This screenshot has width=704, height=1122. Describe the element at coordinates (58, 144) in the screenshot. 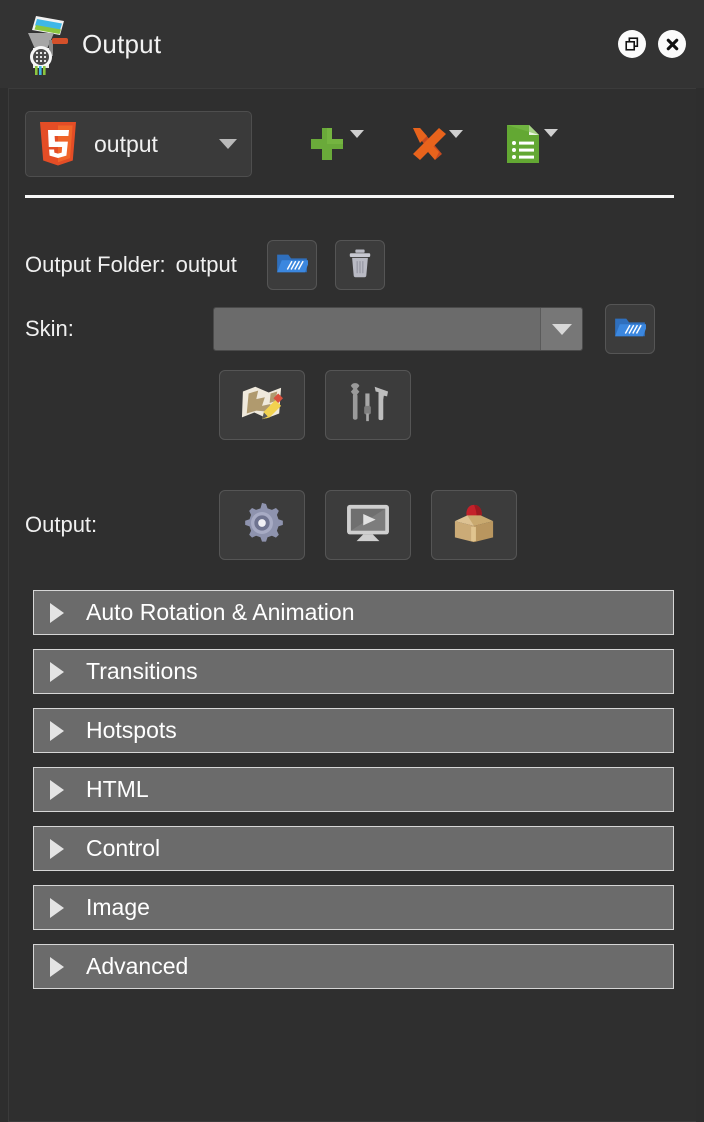

I see `html5-logo-icon` at that location.